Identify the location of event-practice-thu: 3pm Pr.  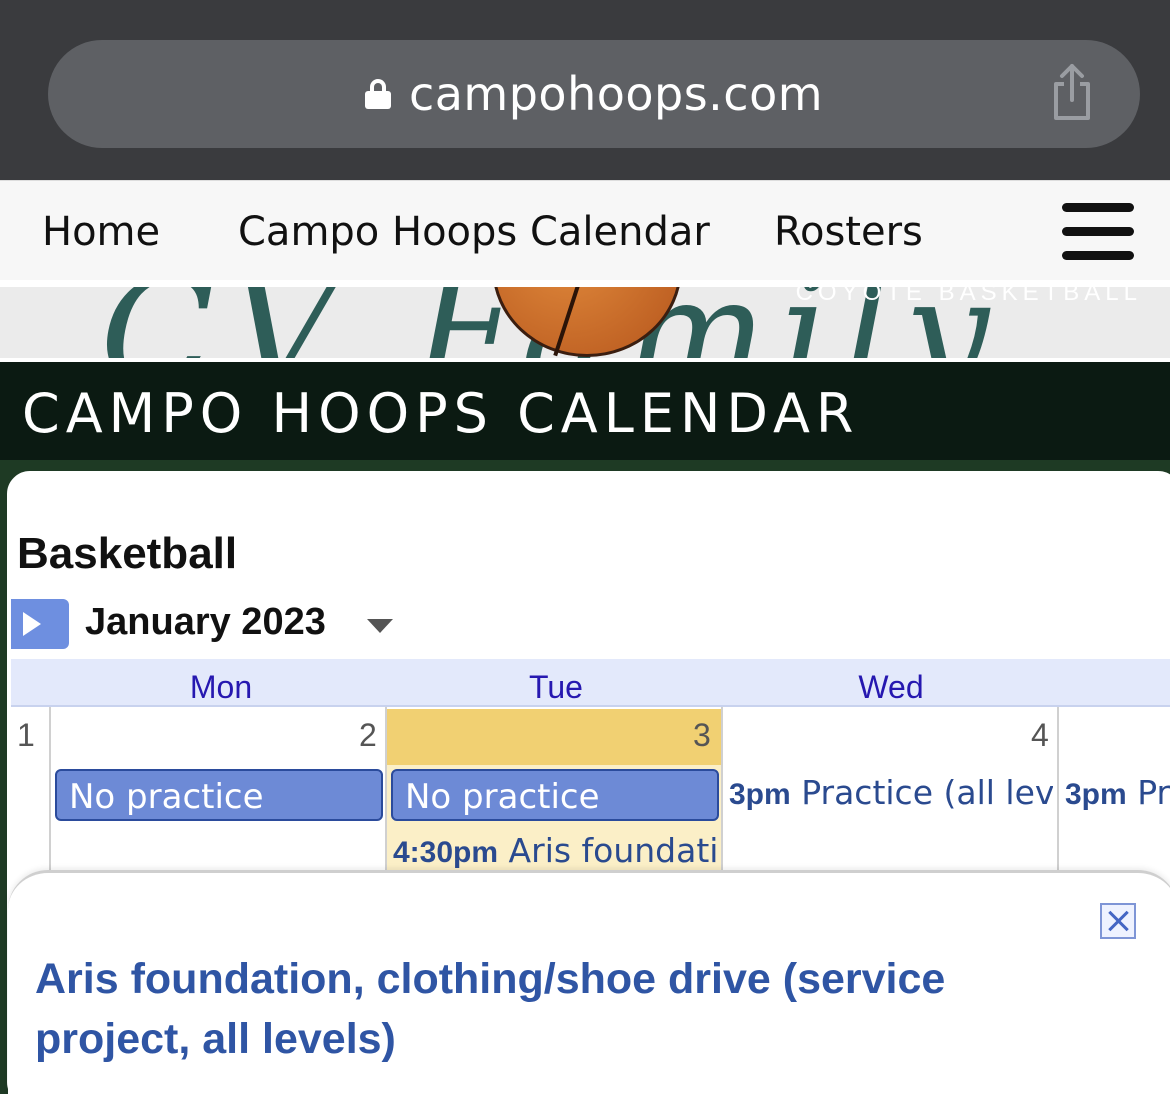
(1117, 792).